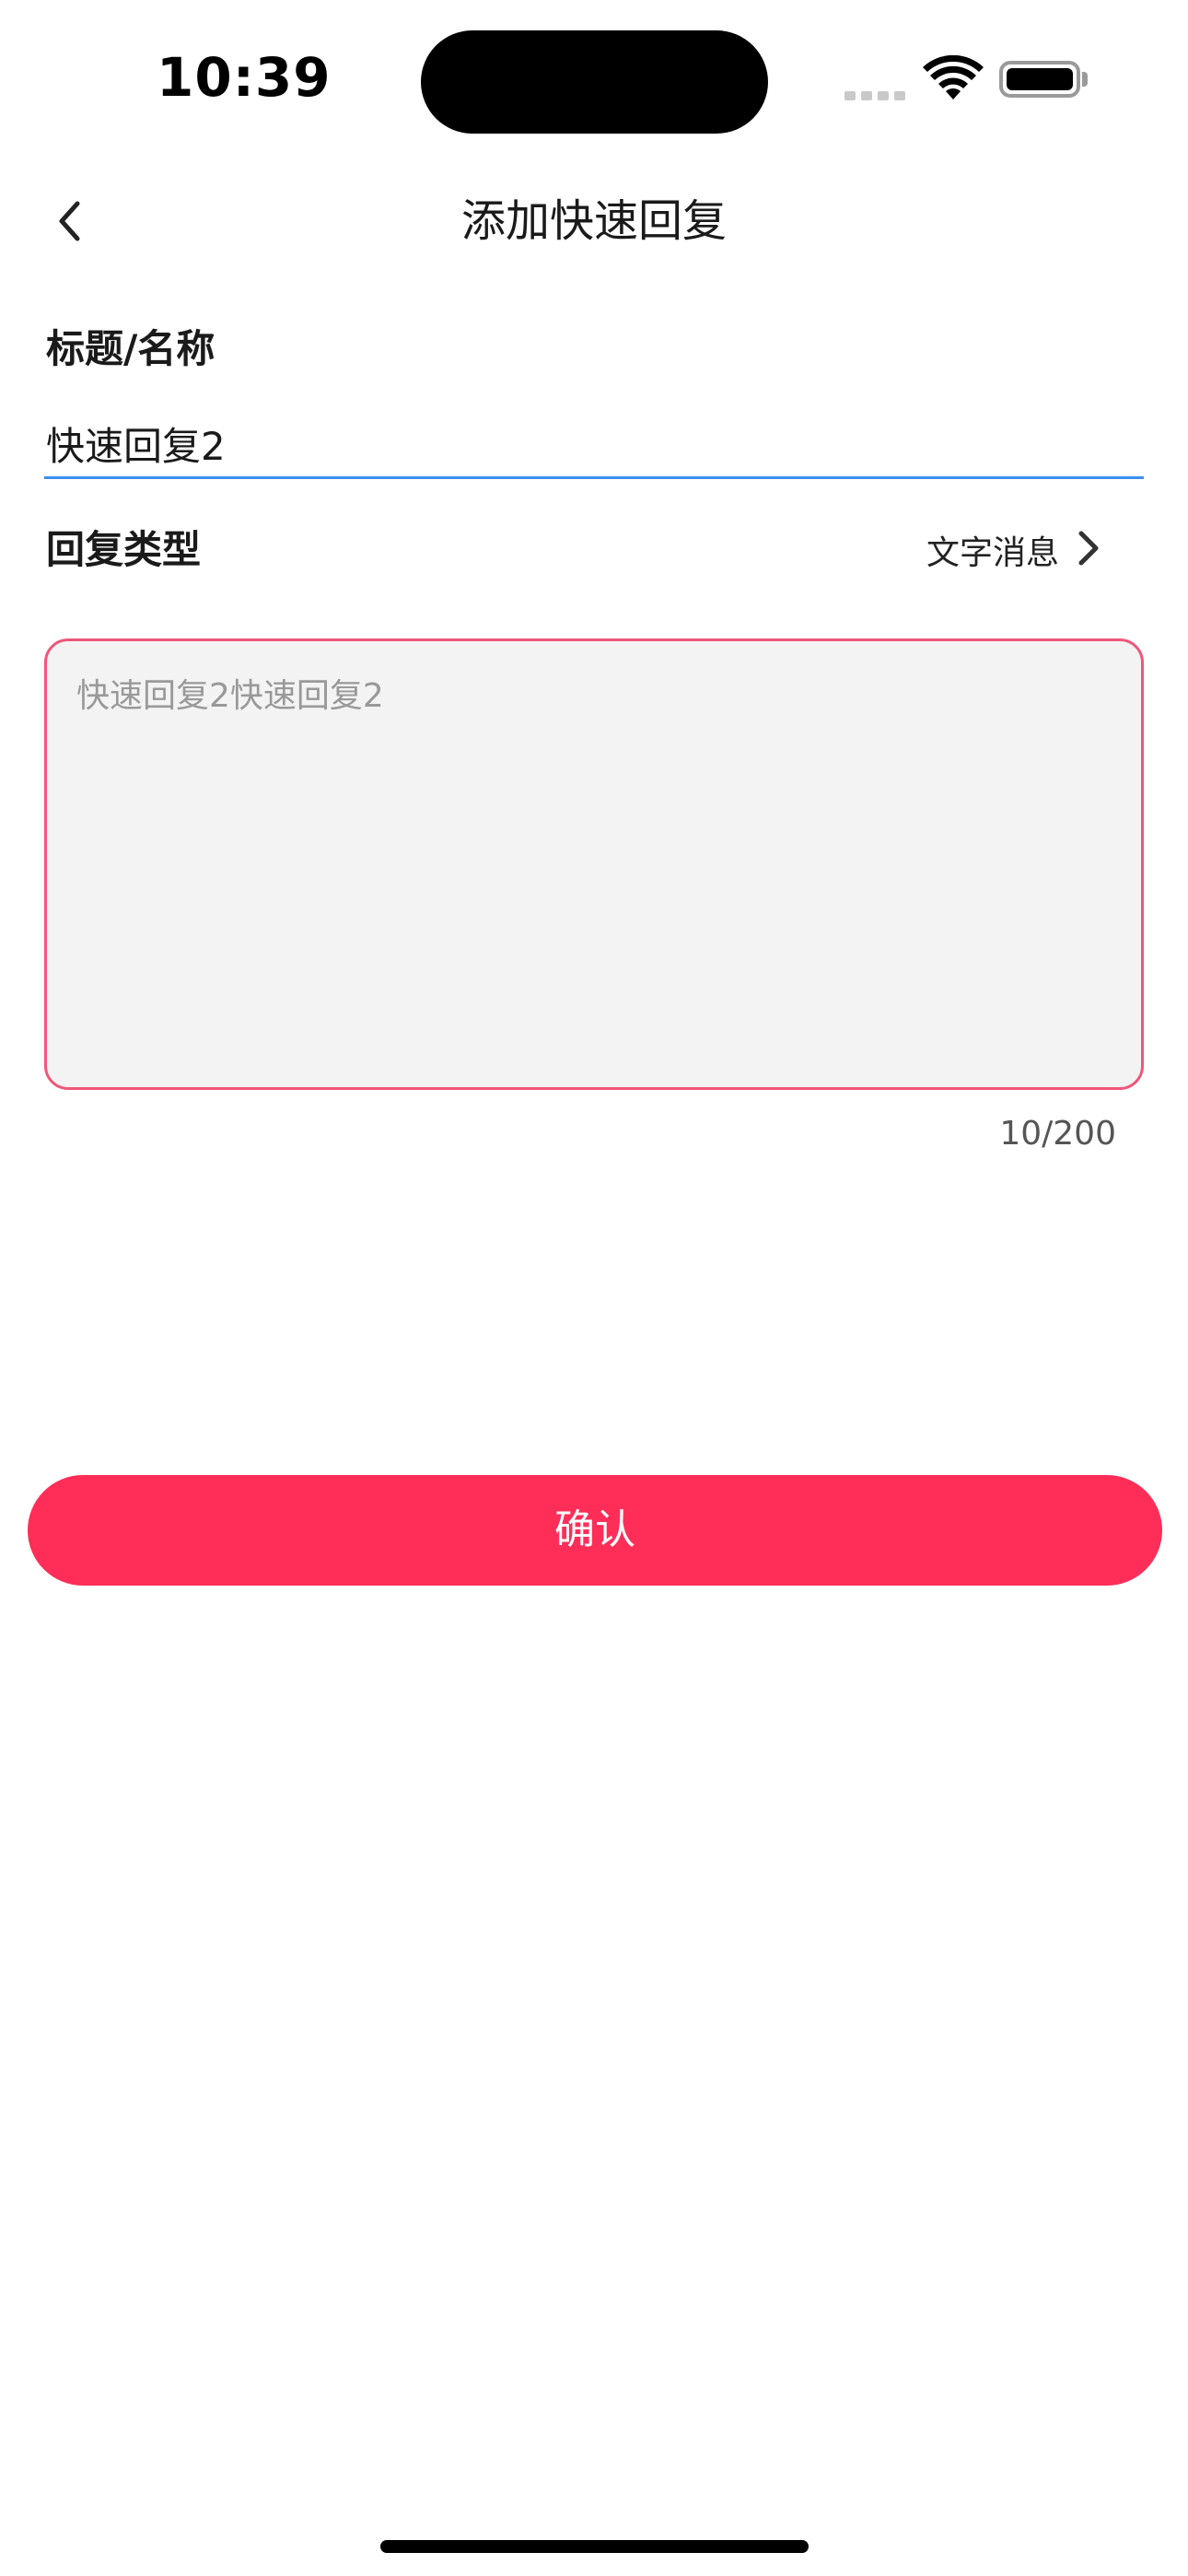  I want to click on title-input-underline, so click(594, 477).